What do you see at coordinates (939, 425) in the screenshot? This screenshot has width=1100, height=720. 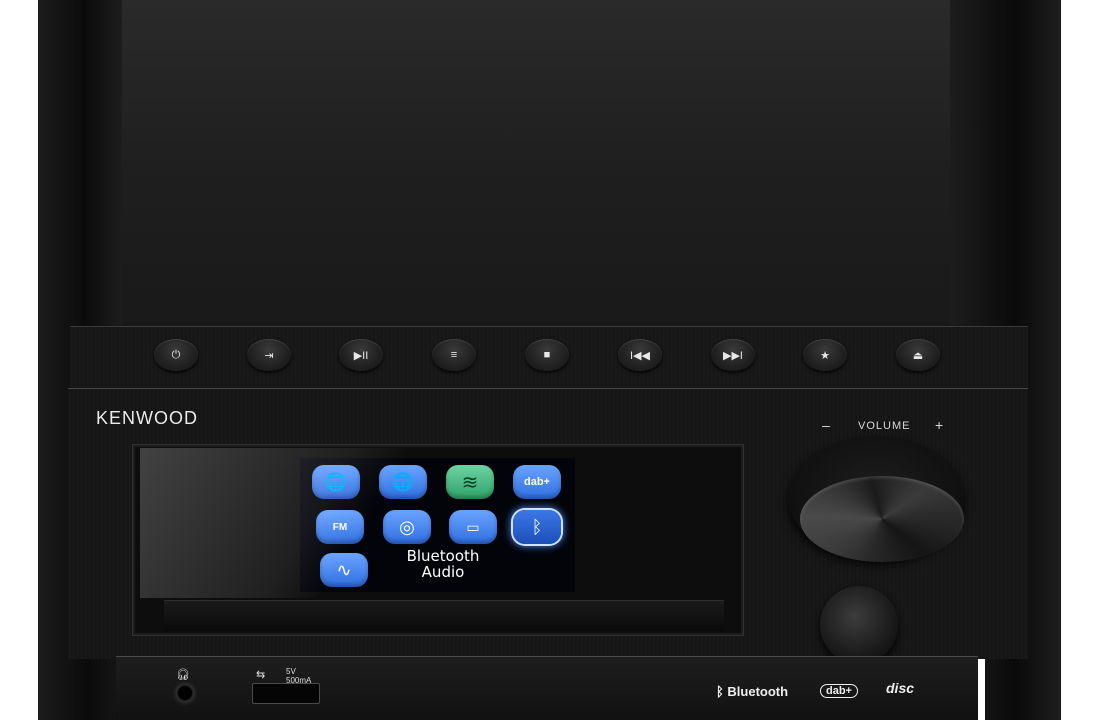 I see `volume-plus-label: +` at bounding box center [939, 425].